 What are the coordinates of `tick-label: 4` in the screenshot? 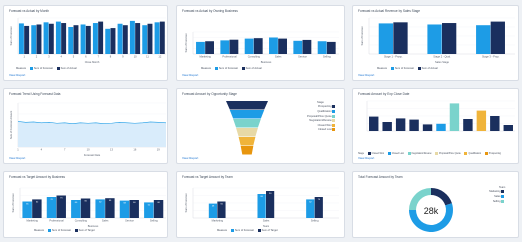 It's located at (61, 57).